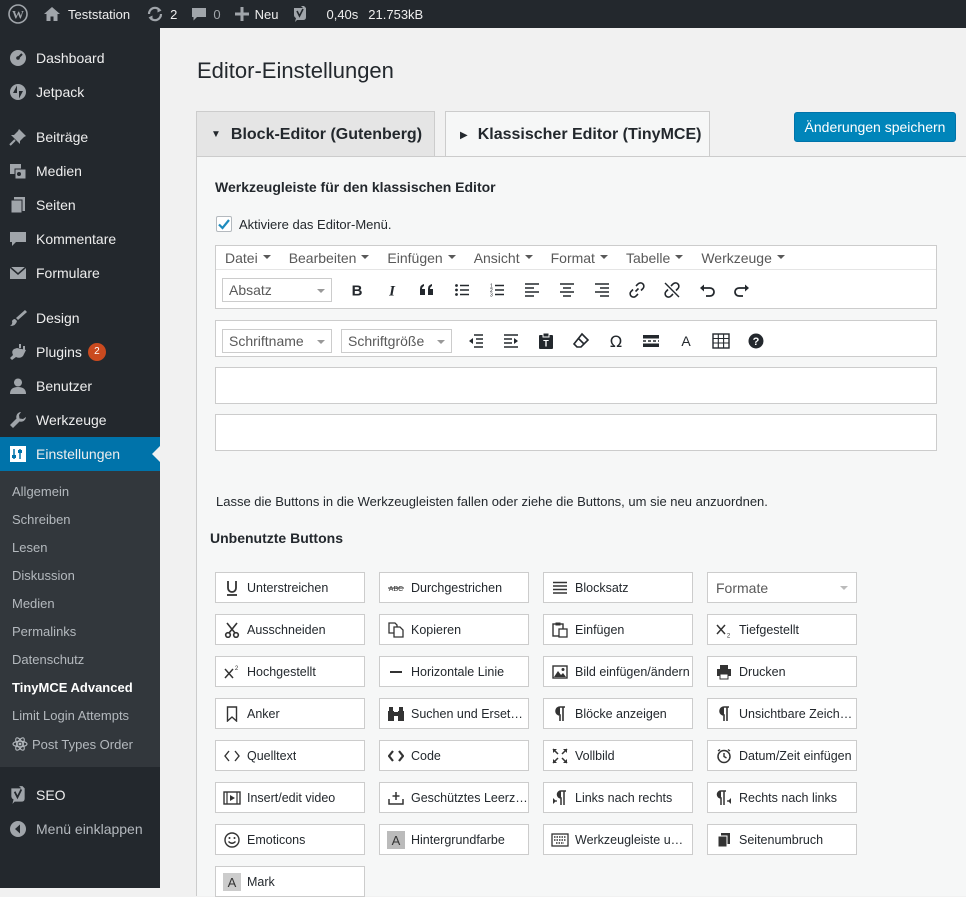 This screenshot has width=966, height=897. What do you see at coordinates (224, 224) in the screenshot?
I see `editor-menu-checkbox` at bounding box center [224, 224].